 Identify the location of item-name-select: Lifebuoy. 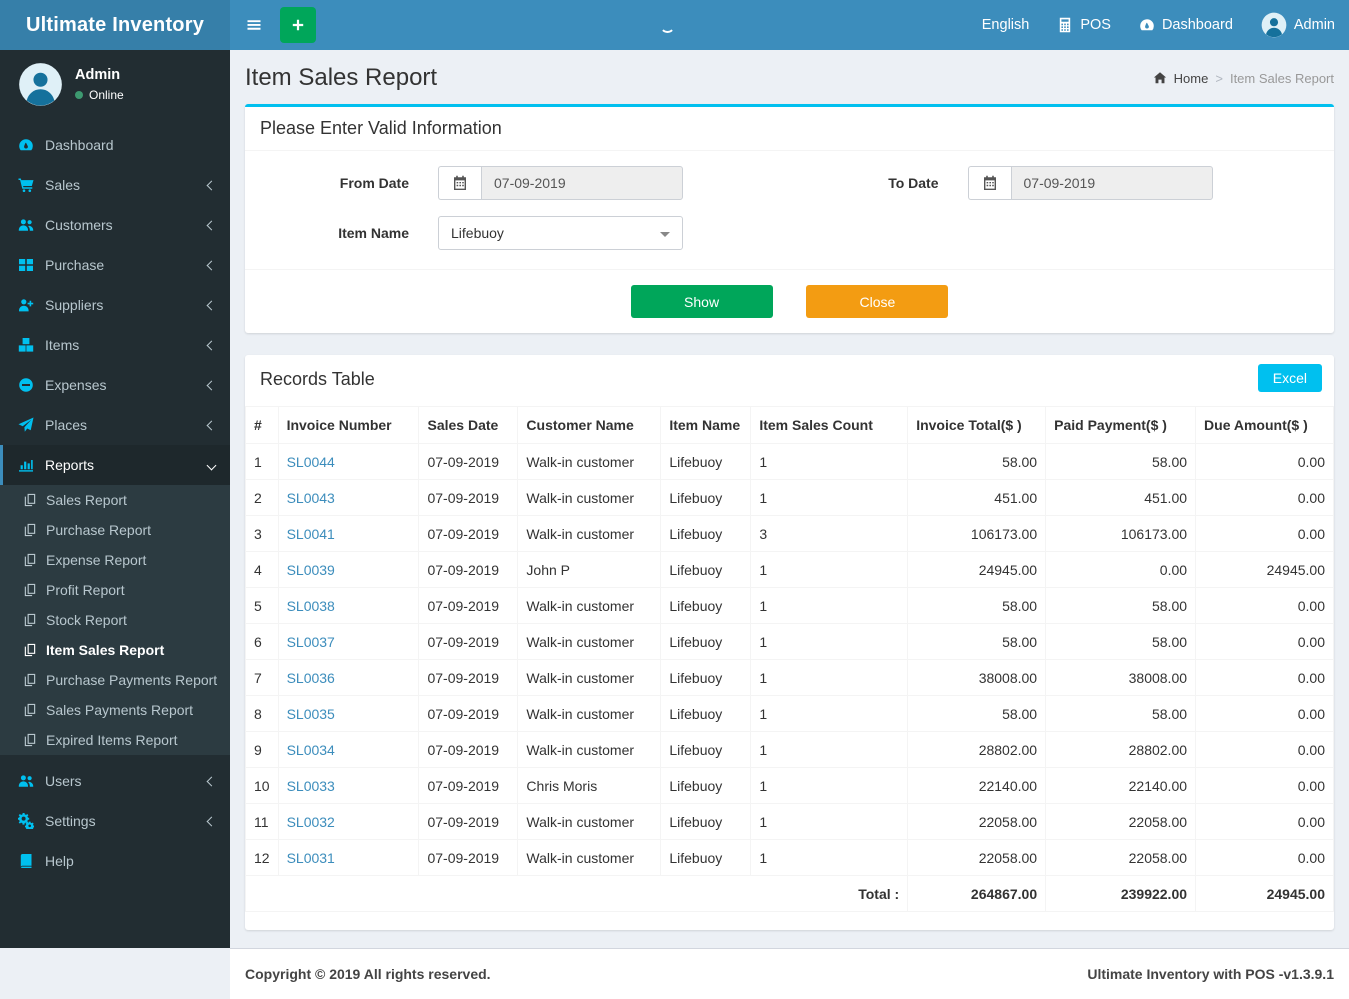
(560, 233).